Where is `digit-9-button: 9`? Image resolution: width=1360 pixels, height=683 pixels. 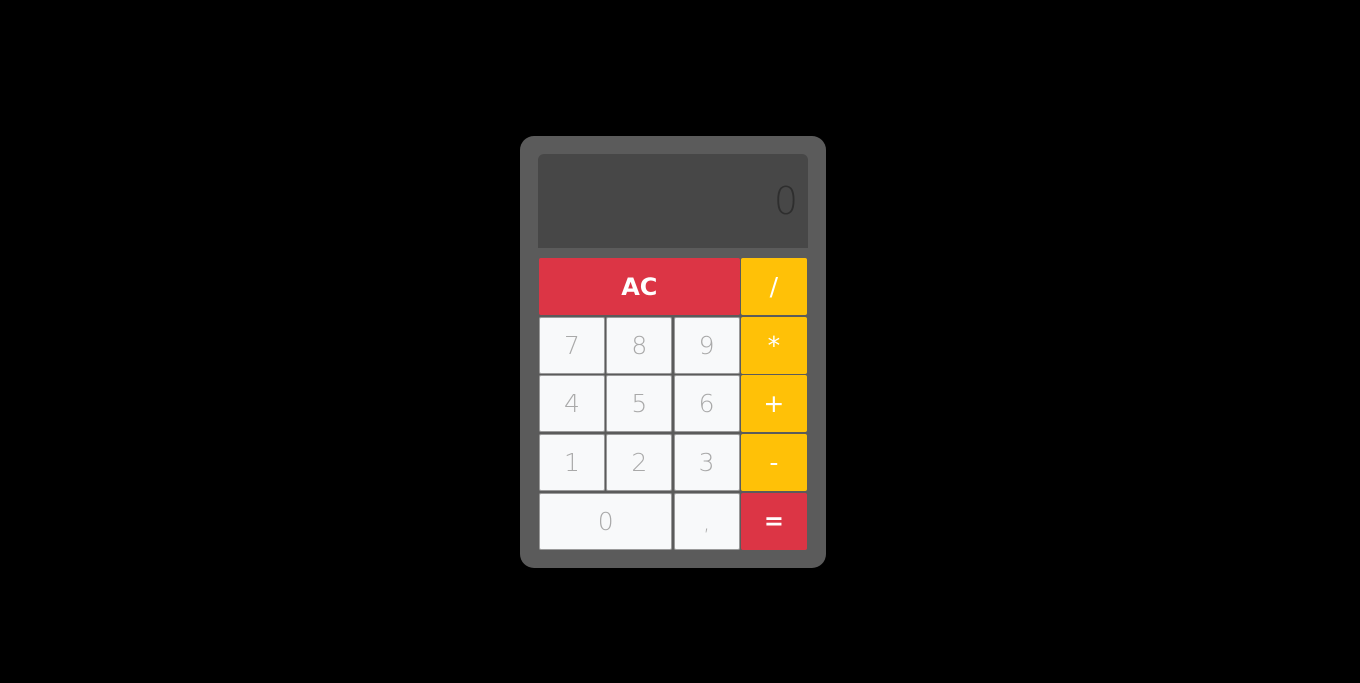
digit-9-button: 9 is located at coordinates (706, 345).